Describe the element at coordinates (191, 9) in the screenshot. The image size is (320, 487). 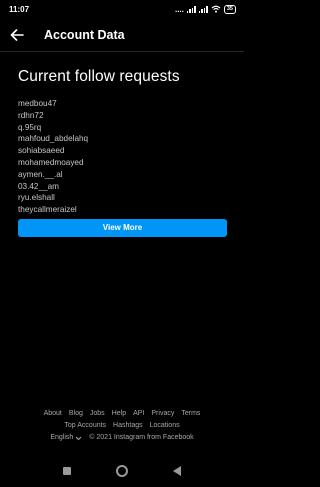
I see `signal-icon` at that location.